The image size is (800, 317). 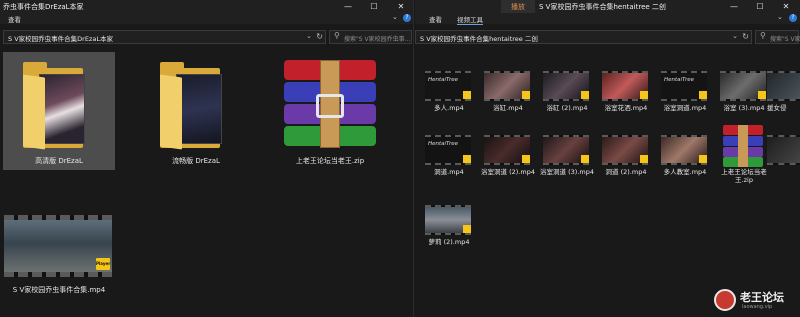 I want to click on video-file-item: 浴室洞道 (3).mp4, so click(x=567, y=161).